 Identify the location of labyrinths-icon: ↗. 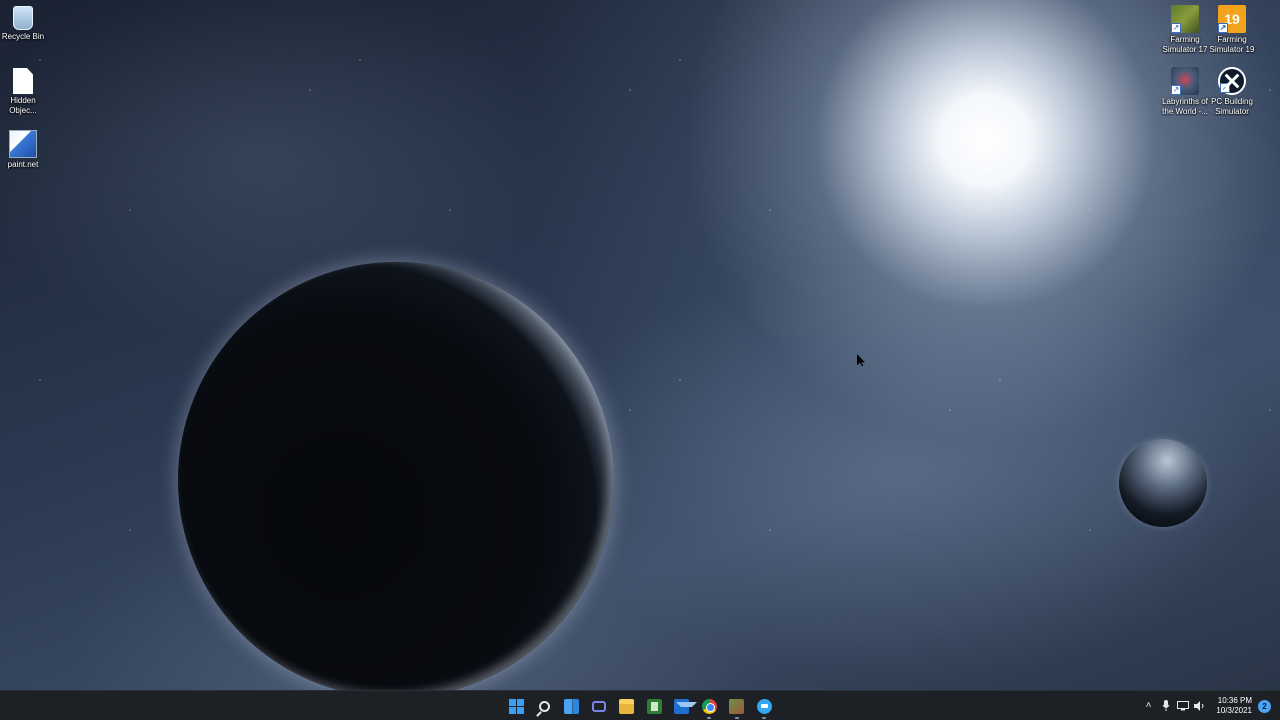
(1185, 81).